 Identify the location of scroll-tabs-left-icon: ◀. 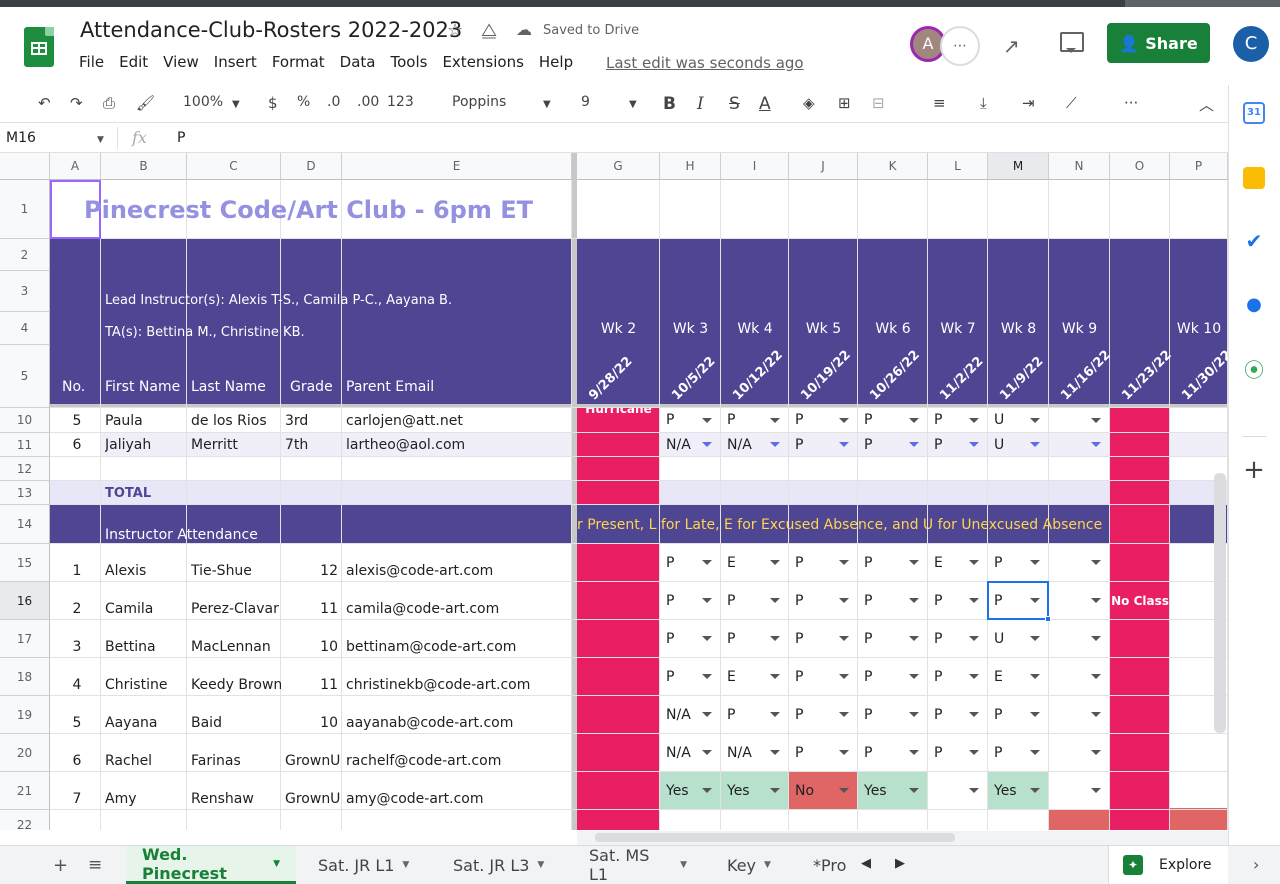
(866, 863).